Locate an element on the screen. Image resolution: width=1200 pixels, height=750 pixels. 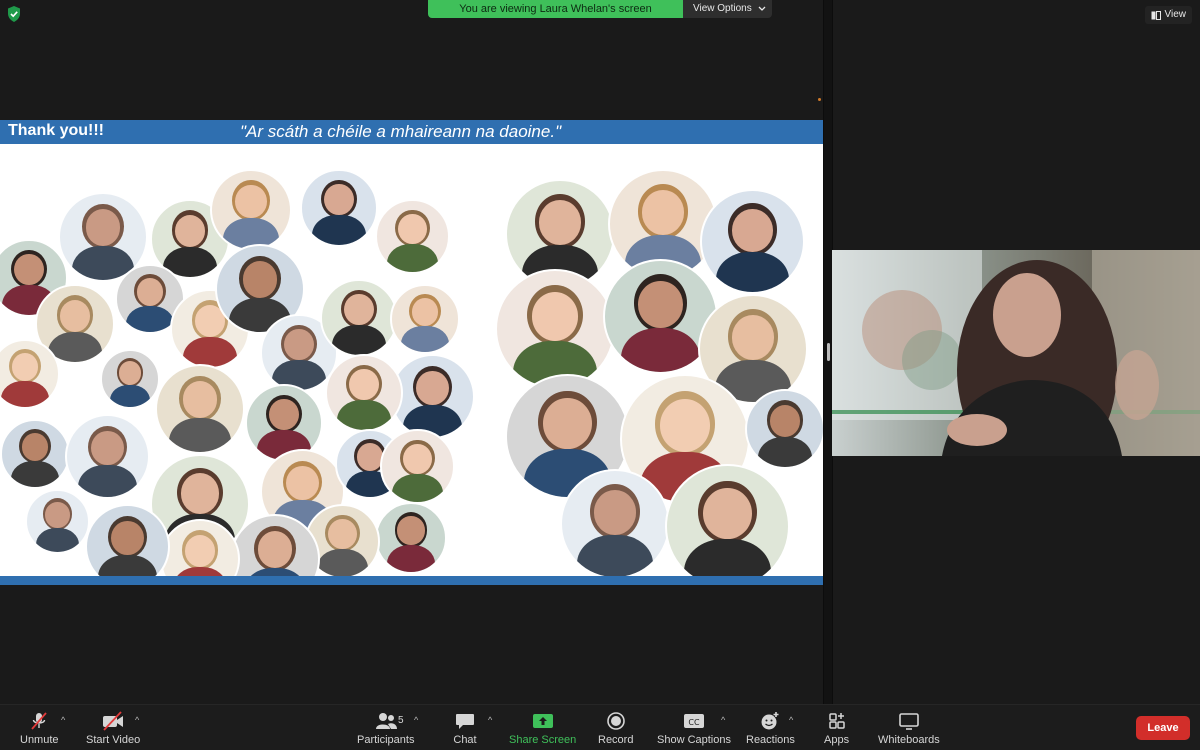
chevron-down-icon is located at coordinates (762, 8).